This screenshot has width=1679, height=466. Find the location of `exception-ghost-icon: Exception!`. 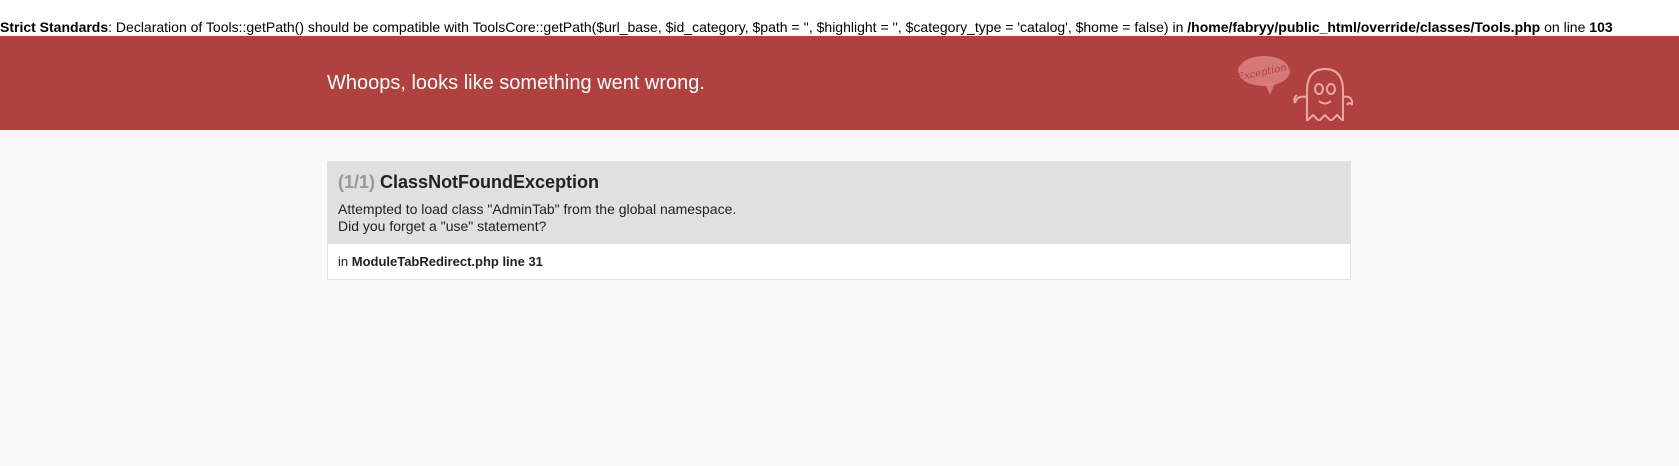

exception-ghost-icon: Exception! is located at coordinates (1295, 88).